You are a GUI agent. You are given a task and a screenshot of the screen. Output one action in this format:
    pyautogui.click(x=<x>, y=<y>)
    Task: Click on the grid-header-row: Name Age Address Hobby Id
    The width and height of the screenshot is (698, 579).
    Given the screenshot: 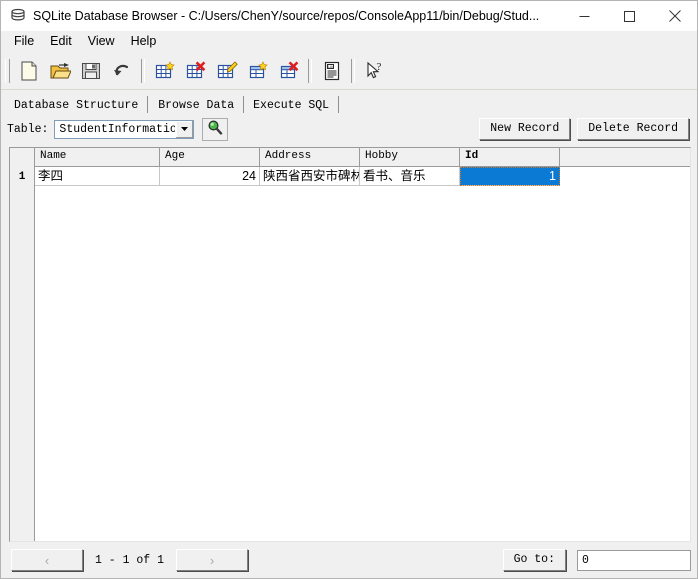 What is the action you would take?
    pyautogui.click(x=362, y=157)
    